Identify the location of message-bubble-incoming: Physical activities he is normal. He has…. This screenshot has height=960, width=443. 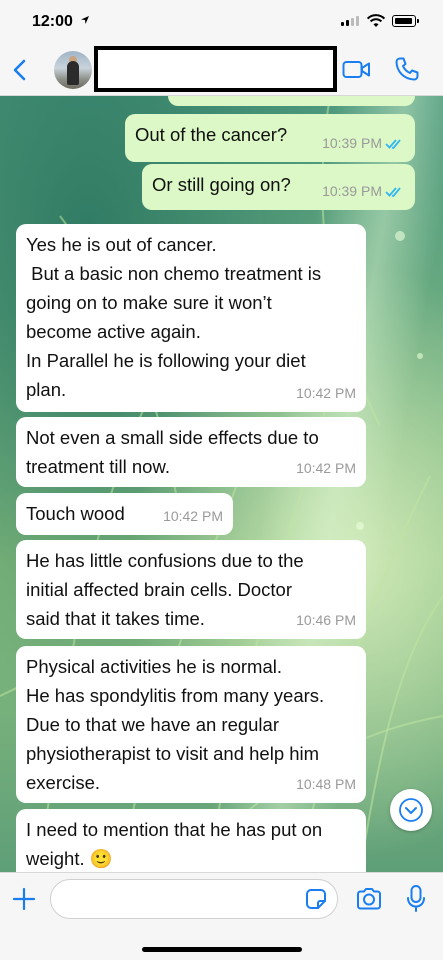
(191, 724).